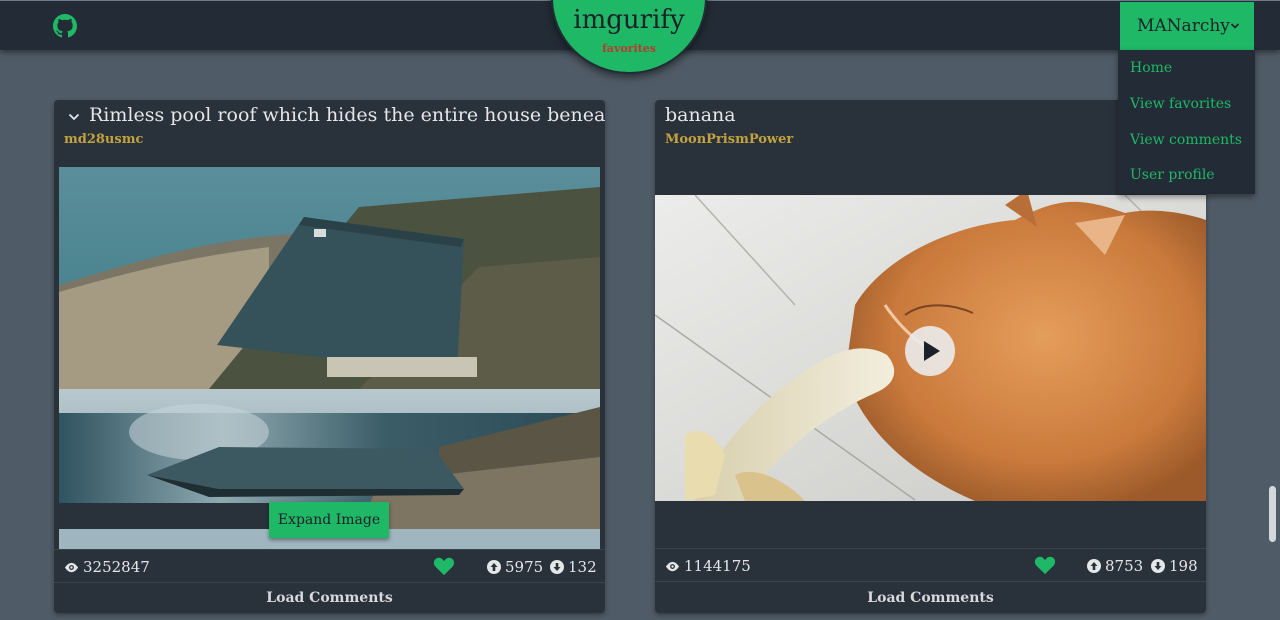 The width and height of the screenshot is (1280, 620). Describe the element at coordinates (1180, 104) in the screenshot. I see `menu-item-view-favorites: View favorites` at that location.